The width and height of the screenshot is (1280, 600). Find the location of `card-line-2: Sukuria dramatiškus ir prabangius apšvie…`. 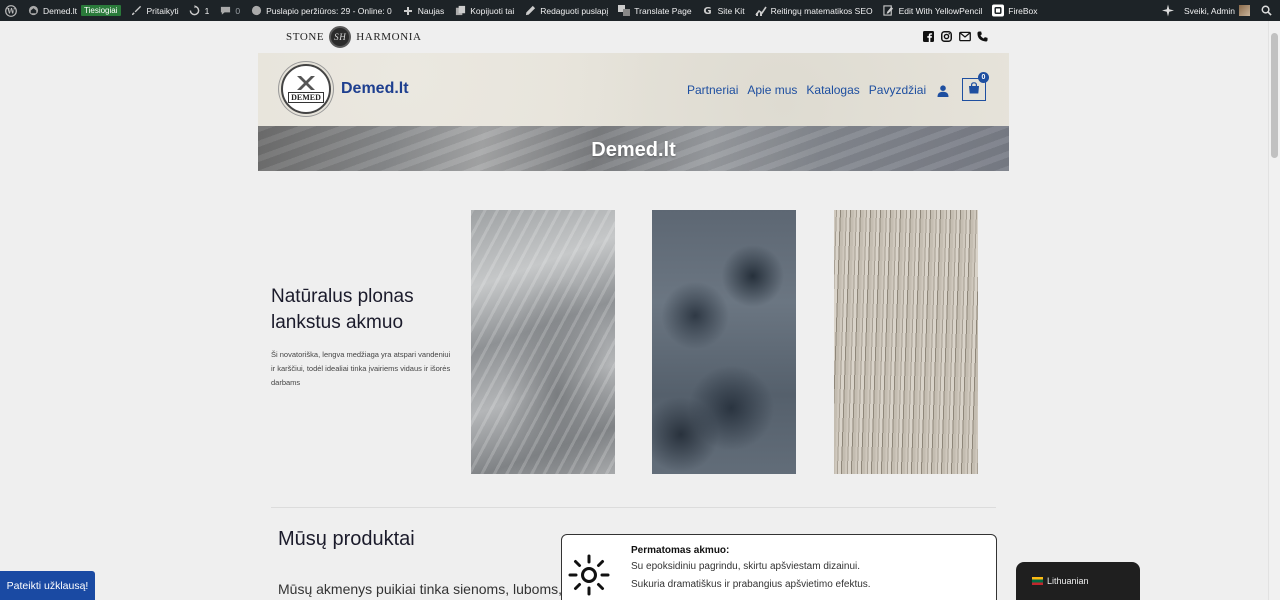

card-line-2: Sukuria dramatiškus ir prabangius apšvie… is located at coordinates (751, 584).